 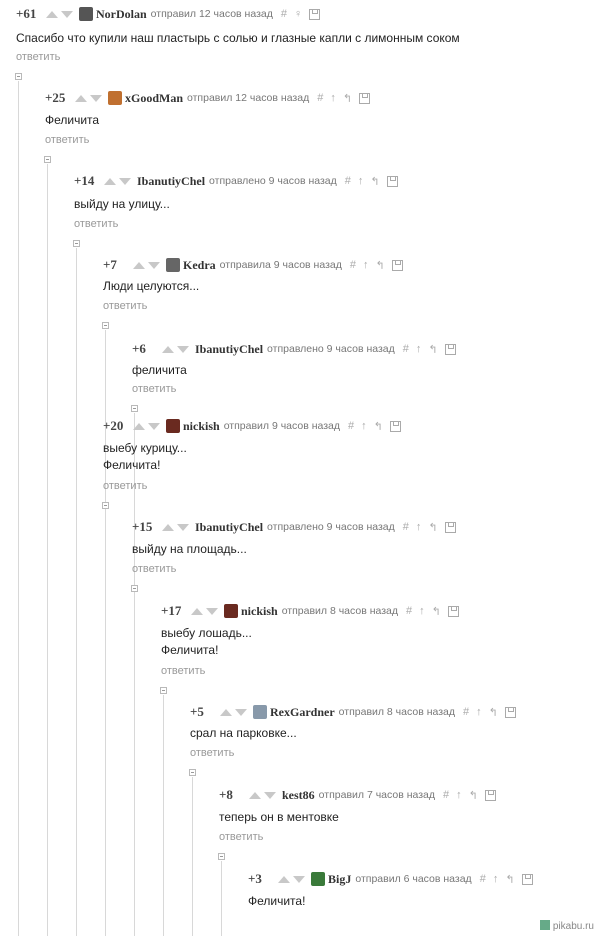 What do you see at coordinates (318, 879) in the screenshot?
I see `green-figure-icon` at bounding box center [318, 879].